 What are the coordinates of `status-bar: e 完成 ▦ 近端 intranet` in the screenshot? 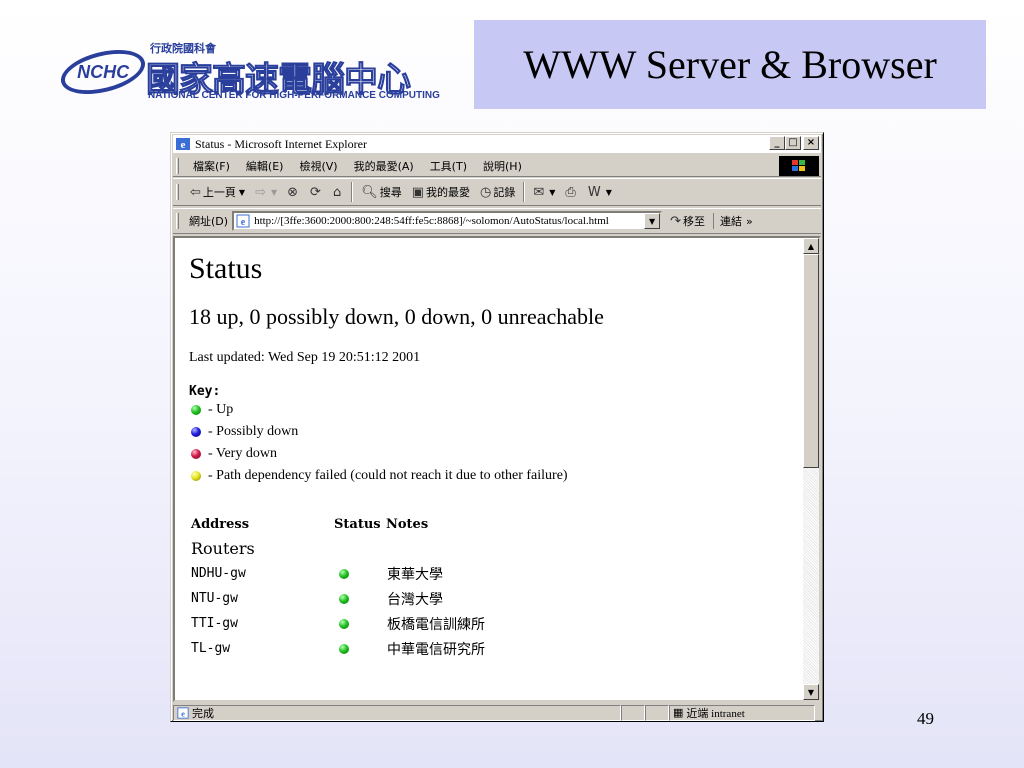 It's located at (497, 712).